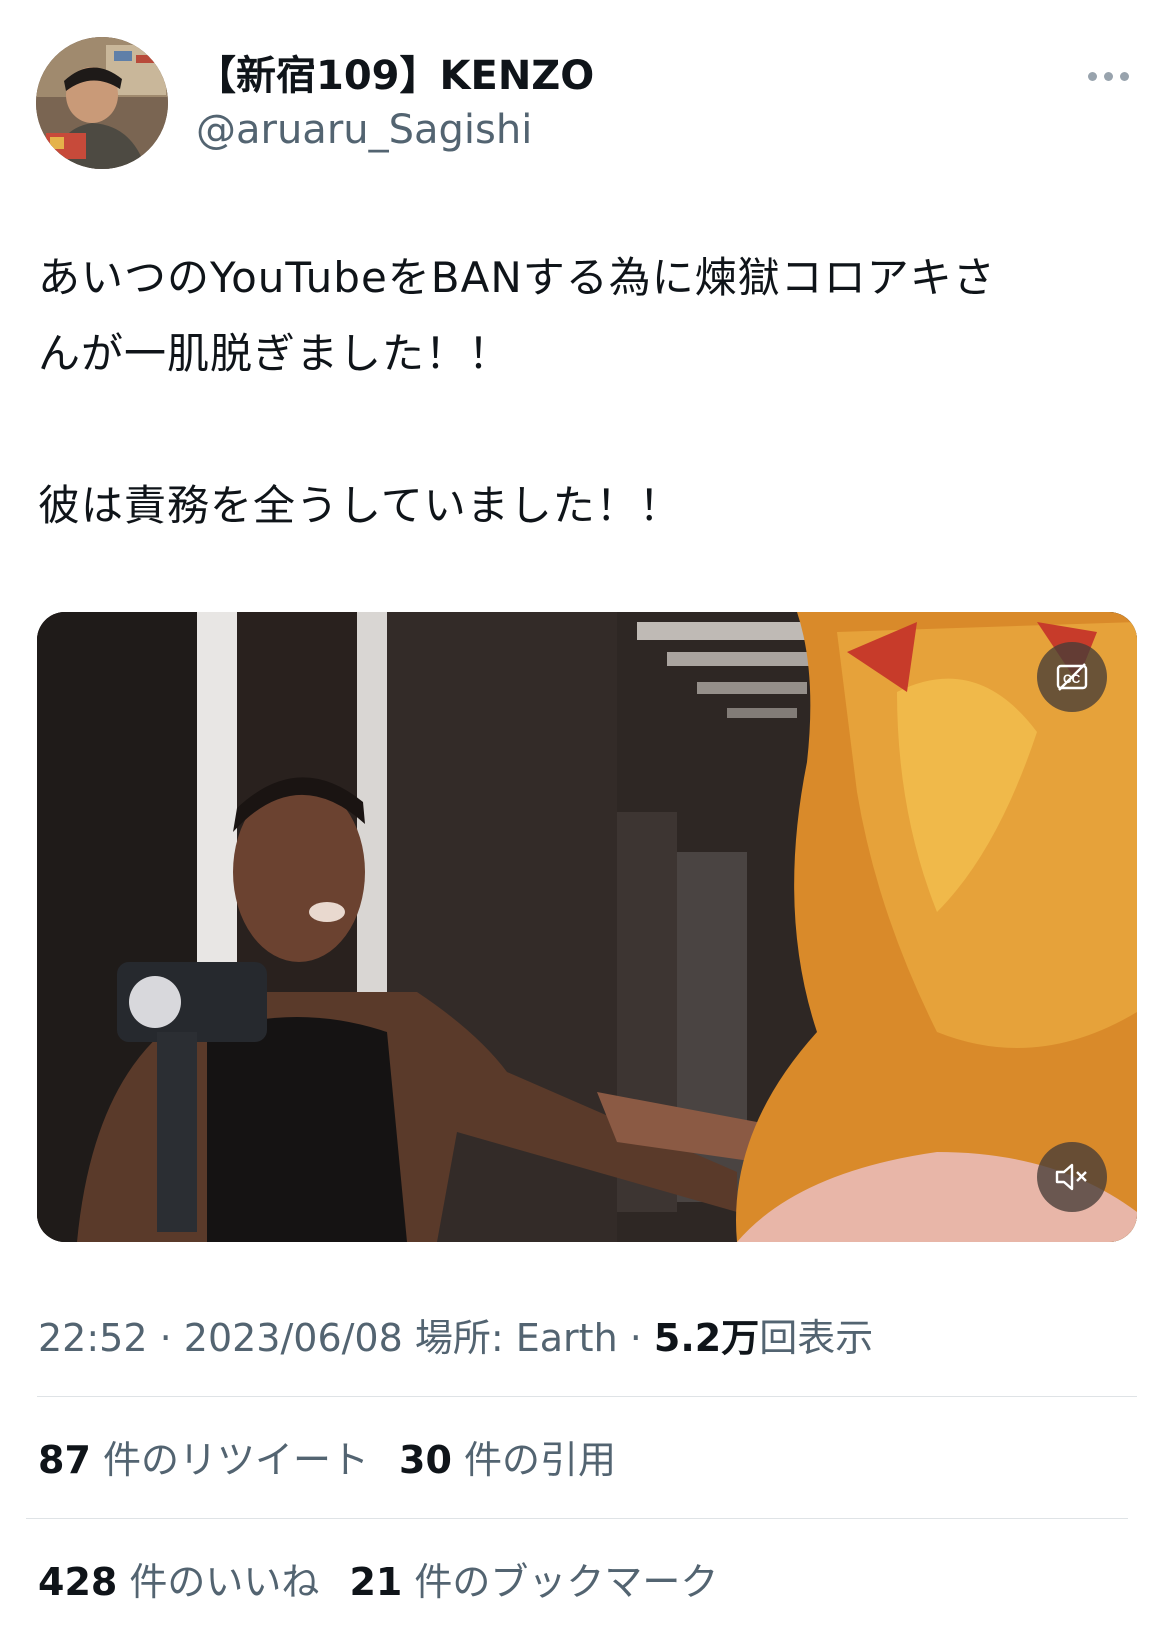  I want to click on author-display-name: 【新宿109】KENZO, so click(395, 76).